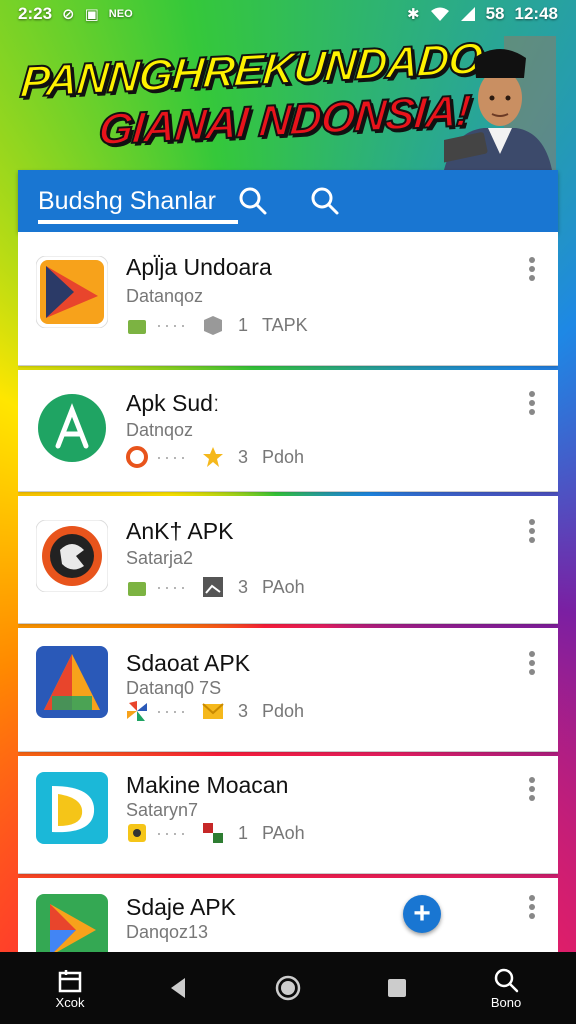 The width and height of the screenshot is (576, 1024). Describe the element at coordinates (160, 558) in the screenshot. I see `app-developer: Satarja2` at that location.